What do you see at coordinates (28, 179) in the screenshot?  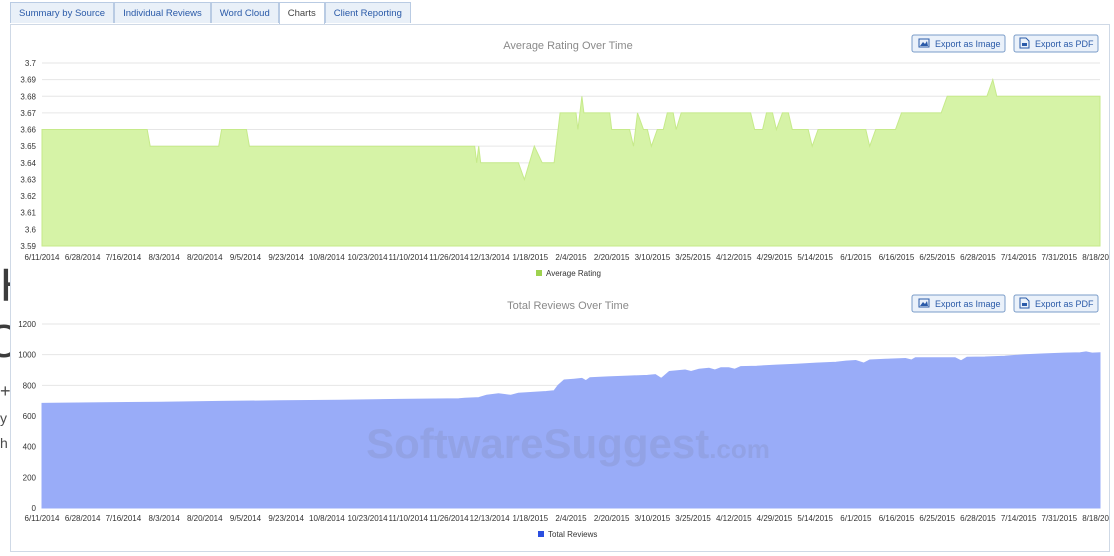 I see `y-tick-label: 3.63` at bounding box center [28, 179].